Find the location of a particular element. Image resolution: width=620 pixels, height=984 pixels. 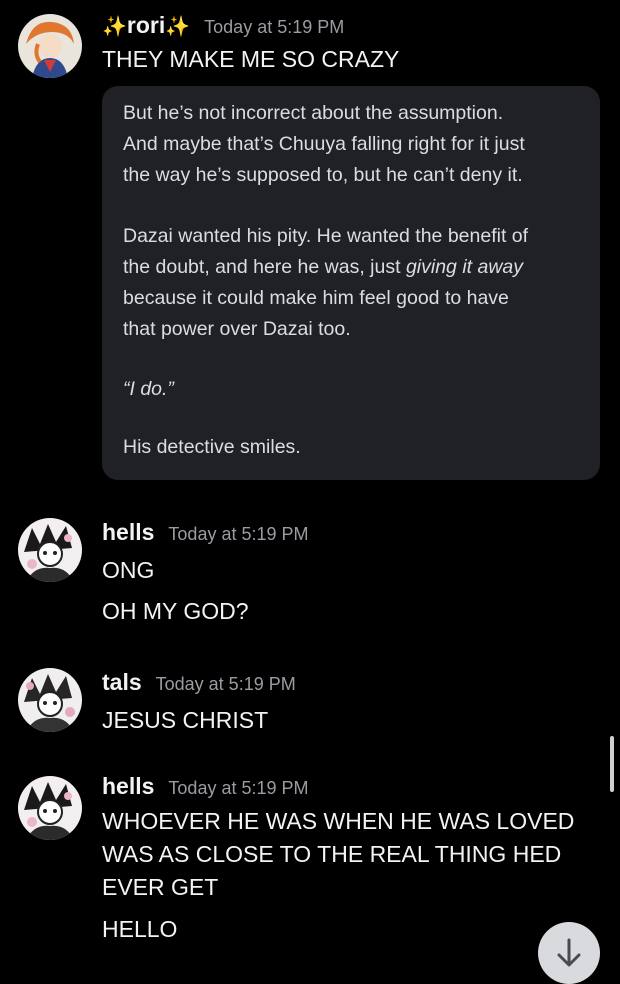

username: rori is located at coordinates (146, 25).